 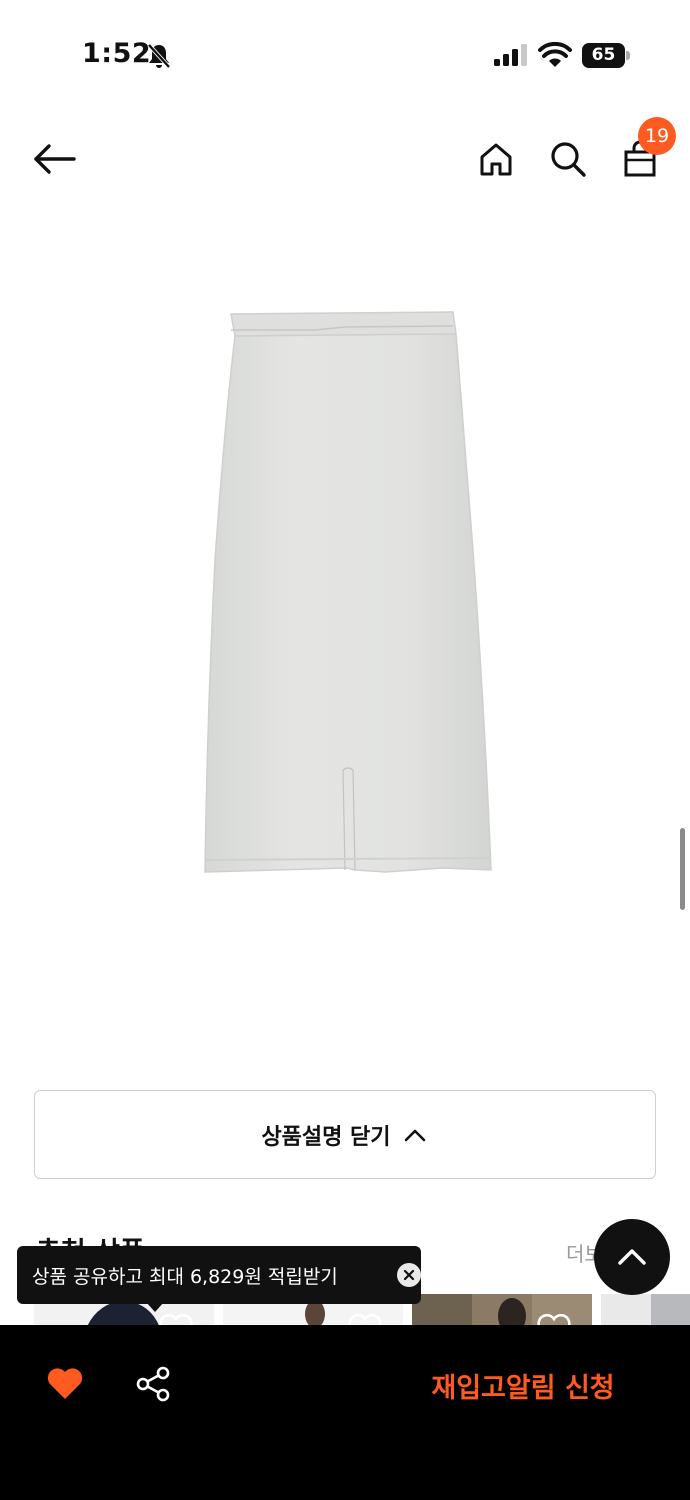 I want to click on scroll-to-top-button, so click(x=632, y=1257).